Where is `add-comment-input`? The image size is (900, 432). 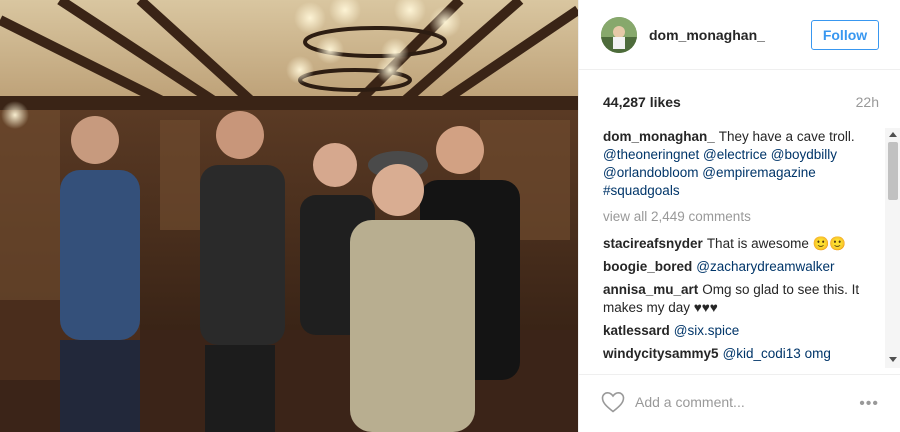 add-comment-input is located at coordinates (735, 402).